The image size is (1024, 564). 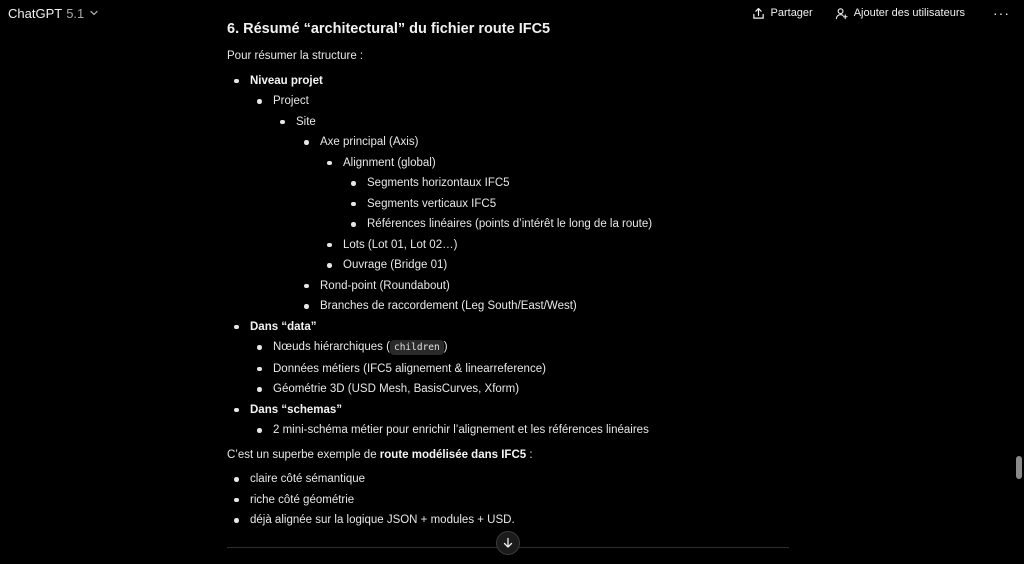 I want to click on list-item: Niveau projet, so click(x=509, y=81).